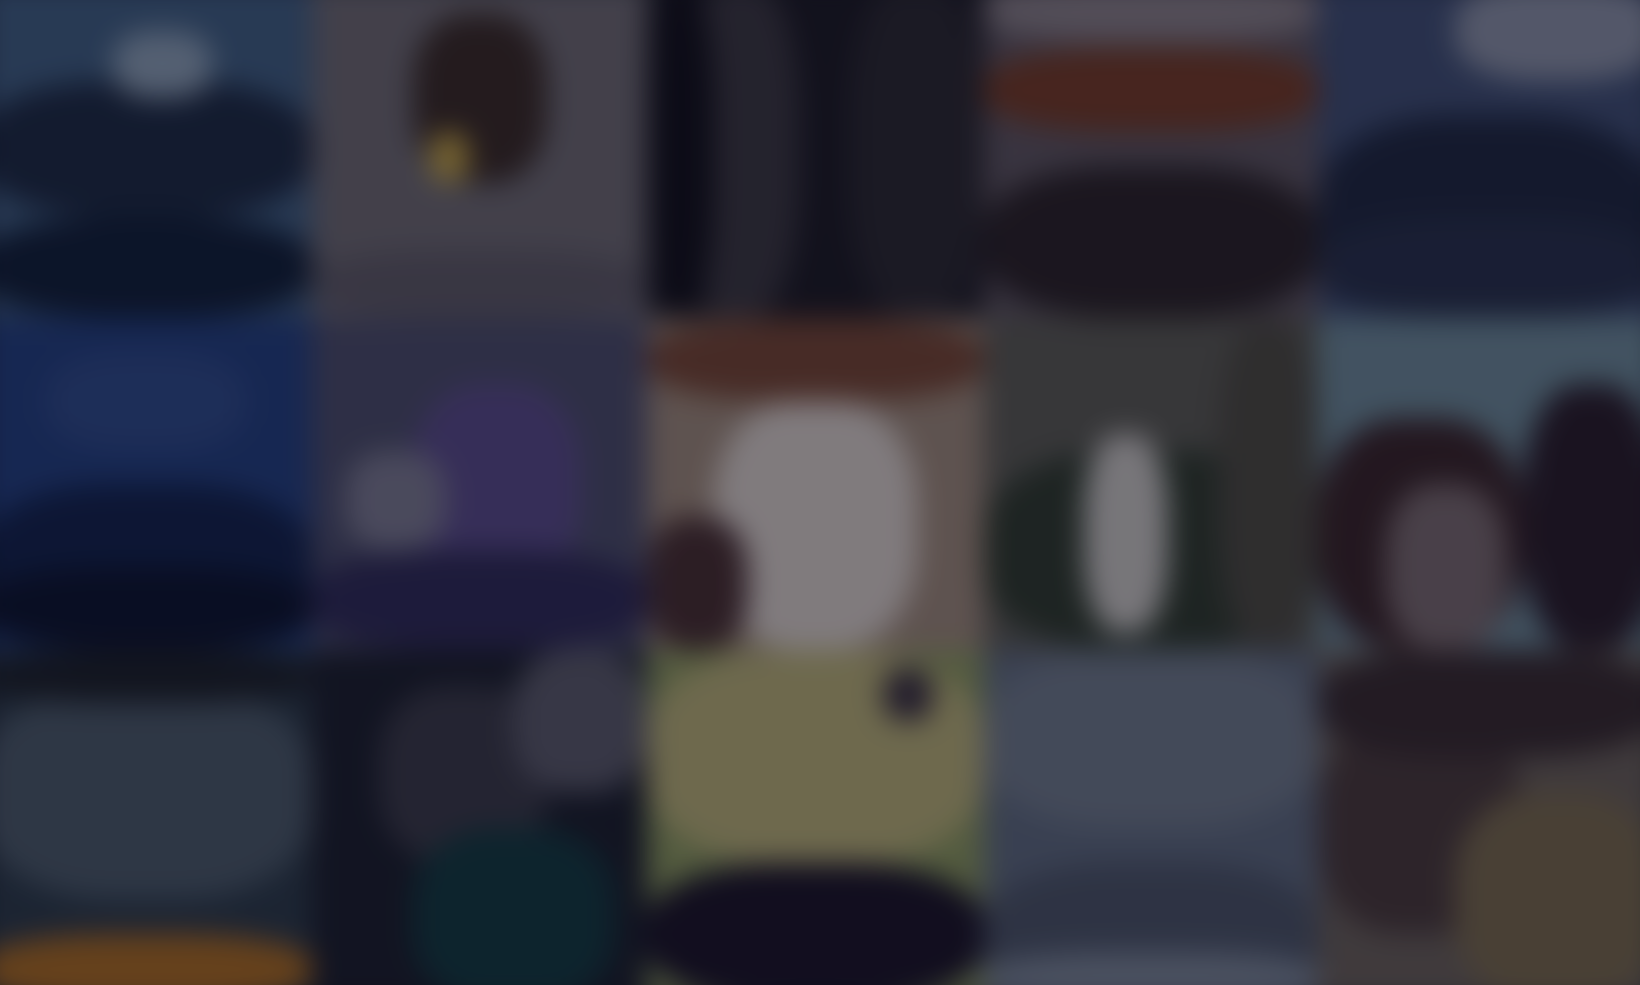 The image size is (1640, 985). What do you see at coordinates (156, 484) in the screenshot?
I see `photo-tile-blue-water` at bounding box center [156, 484].